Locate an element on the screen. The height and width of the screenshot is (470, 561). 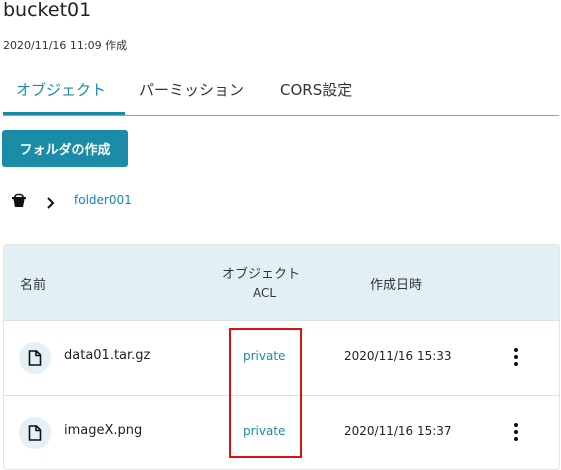
chevron-right-icon is located at coordinates (51, 203).